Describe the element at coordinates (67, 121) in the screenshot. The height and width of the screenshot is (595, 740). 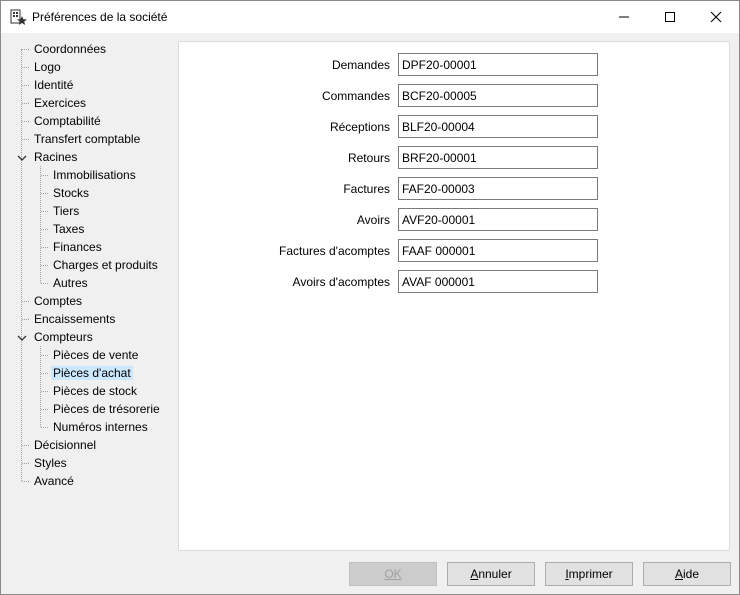
I see `tree-item-comptabilite: Comptabilité` at that location.